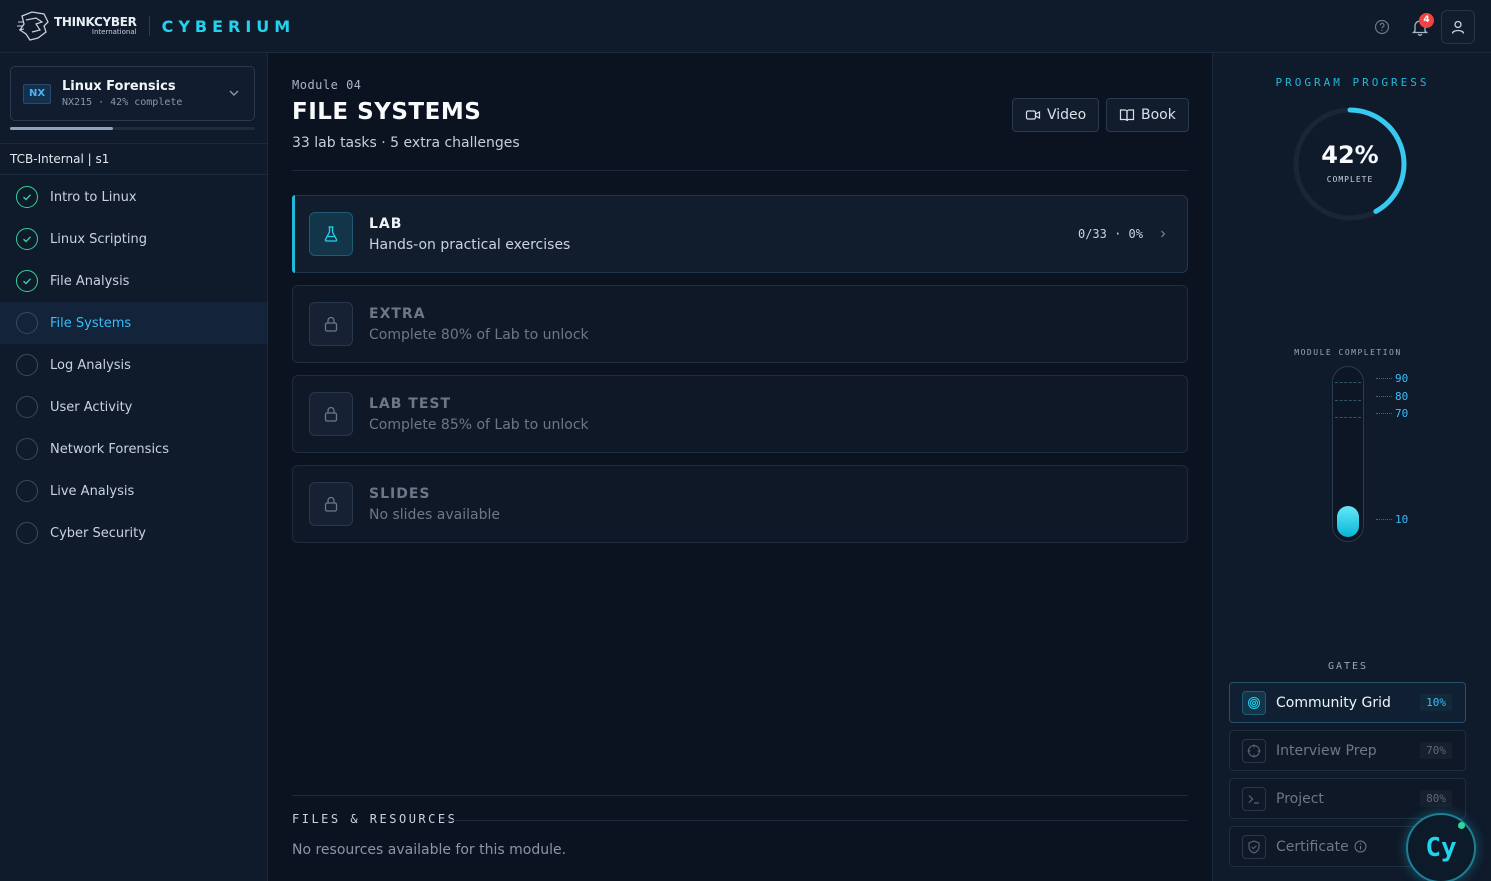 The height and width of the screenshot is (881, 1491). Describe the element at coordinates (155, 26) in the screenshot. I see `brand: THINKCYBER International CYBERIUM` at that location.